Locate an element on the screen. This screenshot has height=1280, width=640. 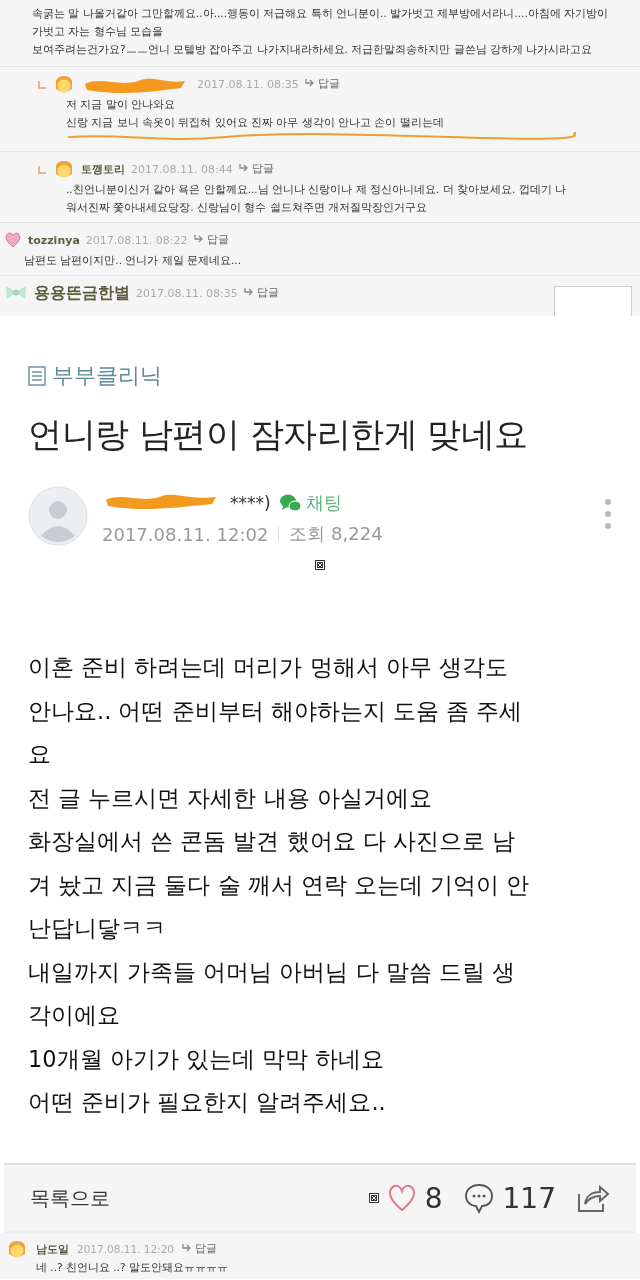
post-body-line: 겨 놨고 지금 둘다 술 깨서 연락 오는데 기억이 안 is located at coordinates (279, 885).